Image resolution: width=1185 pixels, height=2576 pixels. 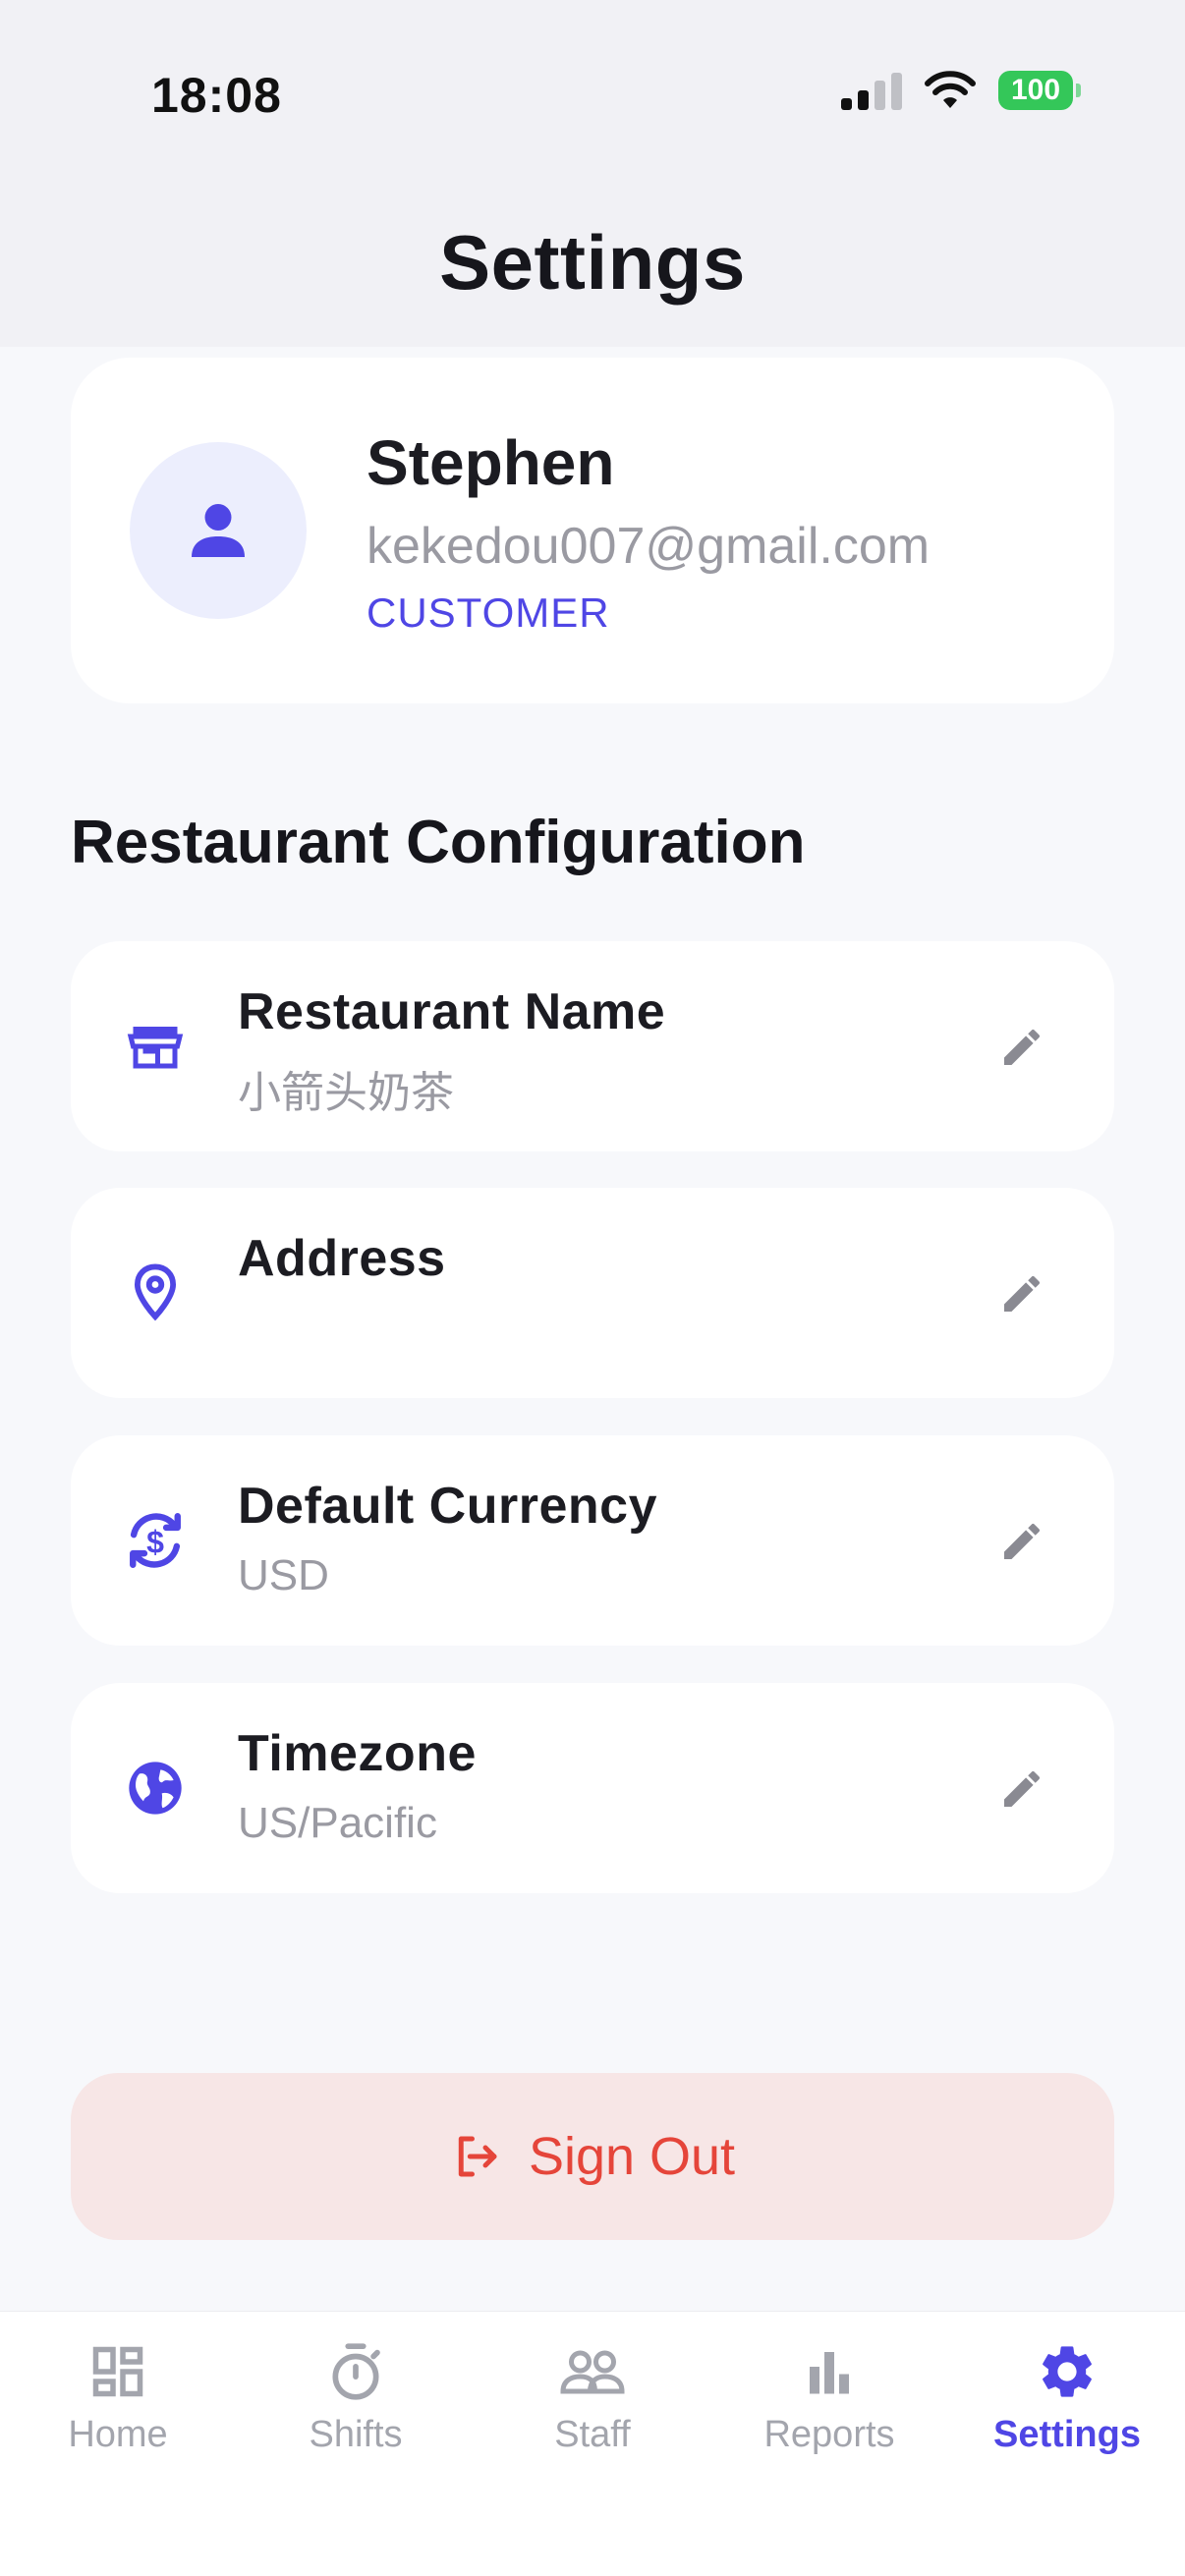 I want to click on config-value: USD, so click(x=284, y=1575).